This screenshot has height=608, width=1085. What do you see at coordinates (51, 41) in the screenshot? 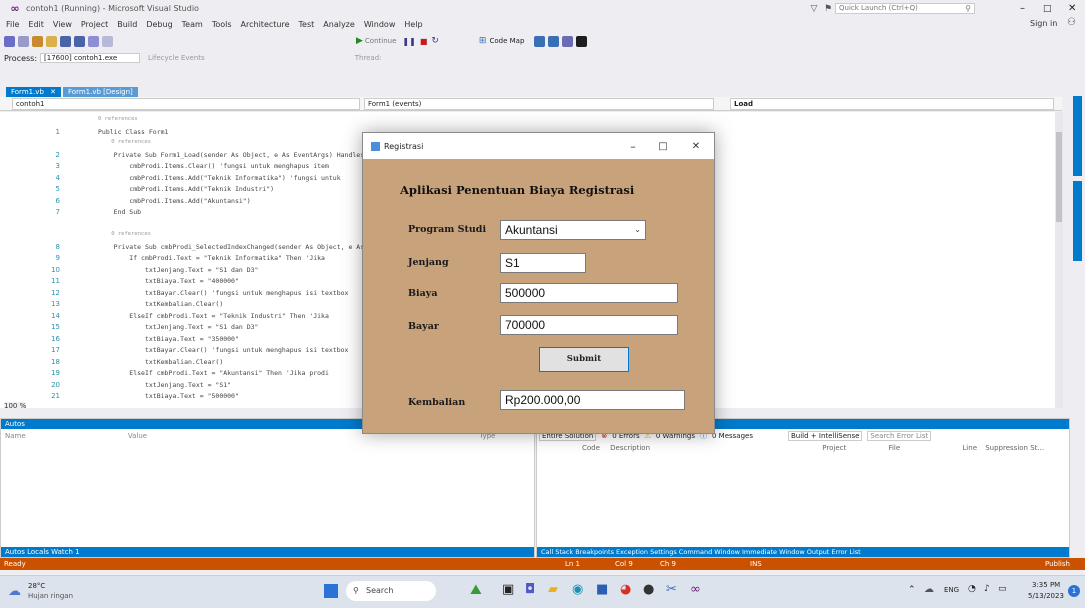
I see `open-icon` at bounding box center [51, 41].